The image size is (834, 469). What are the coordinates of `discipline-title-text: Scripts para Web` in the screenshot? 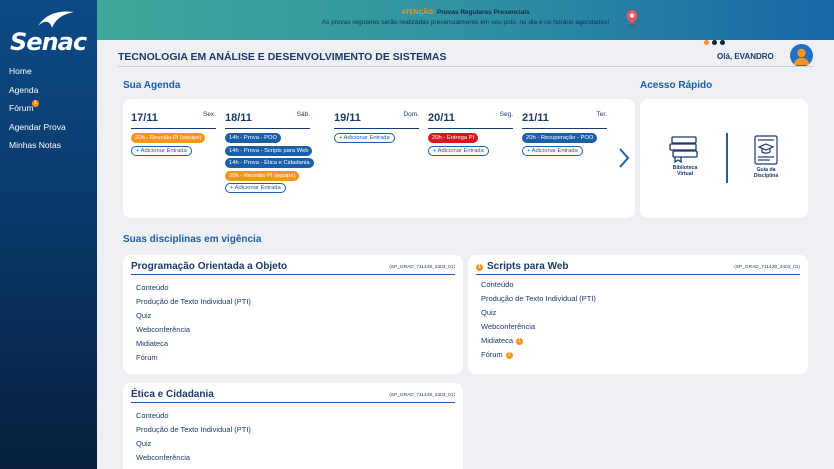 It's located at (528, 266).